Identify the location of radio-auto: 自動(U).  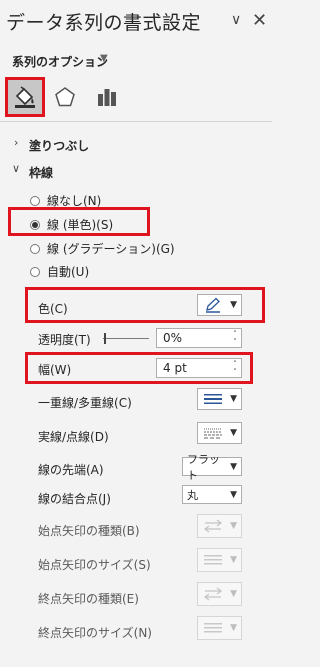
(59, 271).